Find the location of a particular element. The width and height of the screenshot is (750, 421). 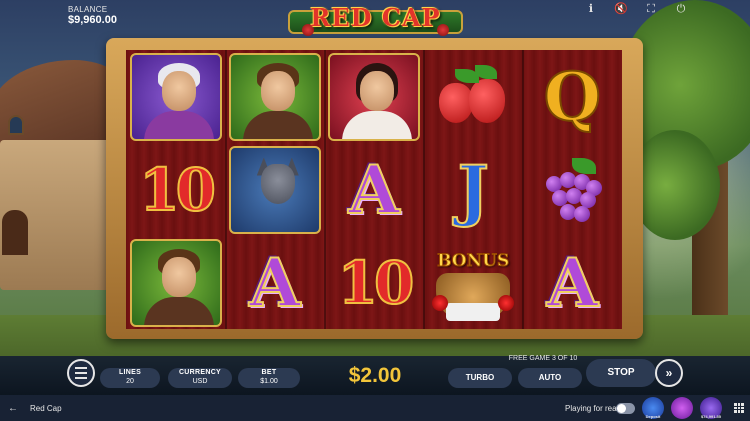

back-arrow-icon: ← is located at coordinates (13, 408).